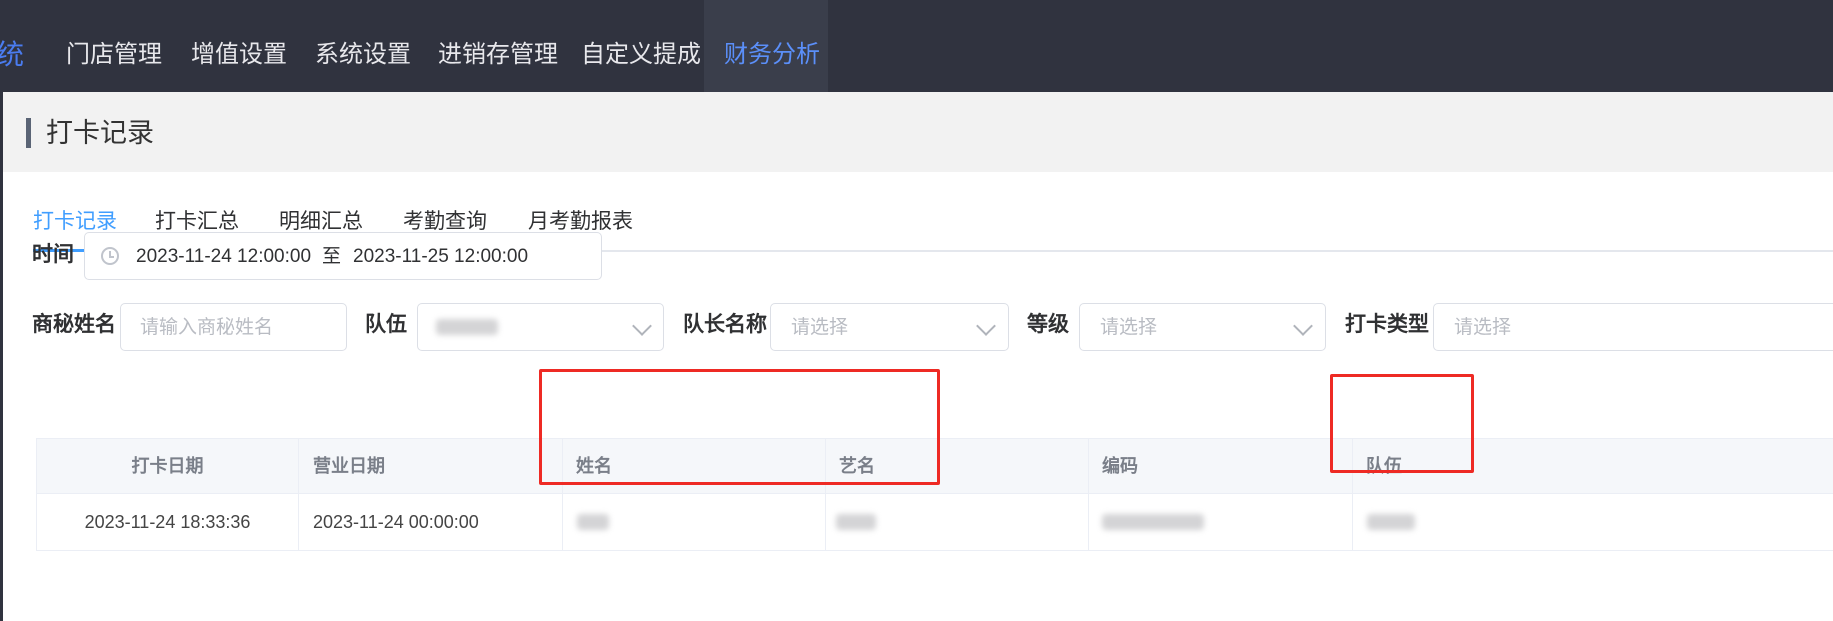  Describe the element at coordinates (1153, 522) in the screenshot. I see `redacted-code` at that location.